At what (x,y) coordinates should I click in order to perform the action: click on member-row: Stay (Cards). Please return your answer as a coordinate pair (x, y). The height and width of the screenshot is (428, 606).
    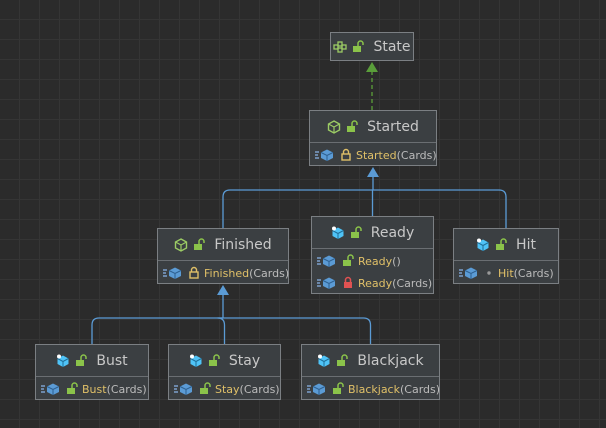
    Looking at the image, I should click on (224, 389).